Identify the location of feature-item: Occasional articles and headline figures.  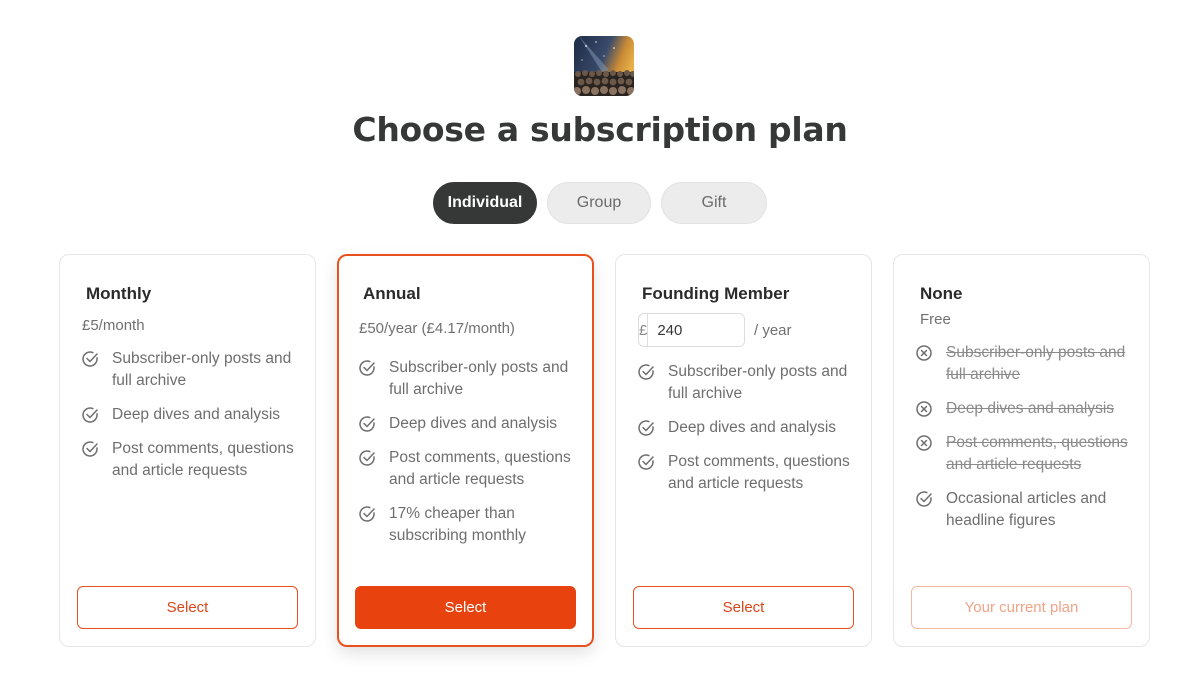
(1024, 510).